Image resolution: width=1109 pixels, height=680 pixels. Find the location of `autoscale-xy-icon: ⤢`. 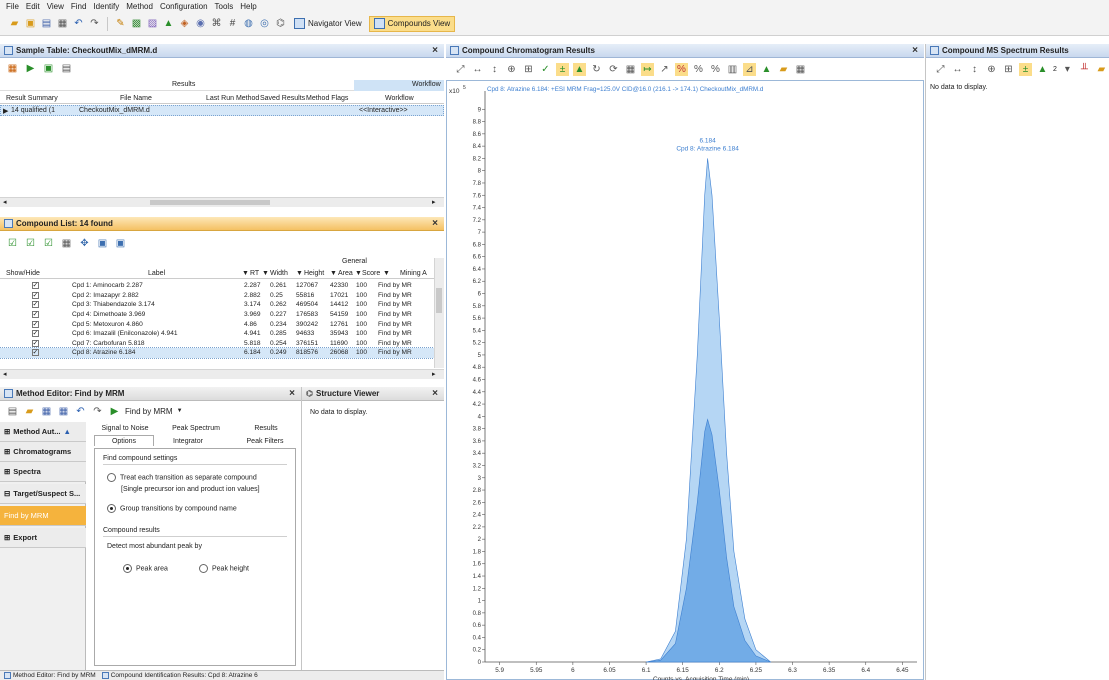

autoscale-xy-icon: ⤢ is located at coordinates (940, 69).